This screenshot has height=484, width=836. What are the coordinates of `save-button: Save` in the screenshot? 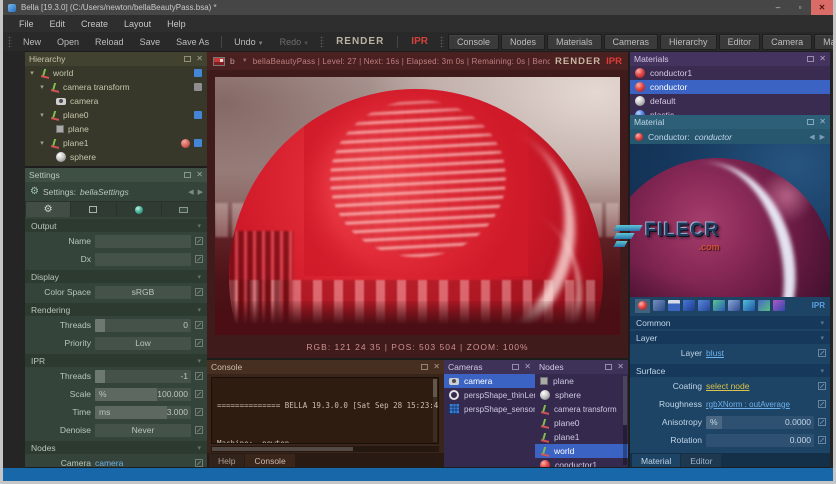 It's located at (150, 42).